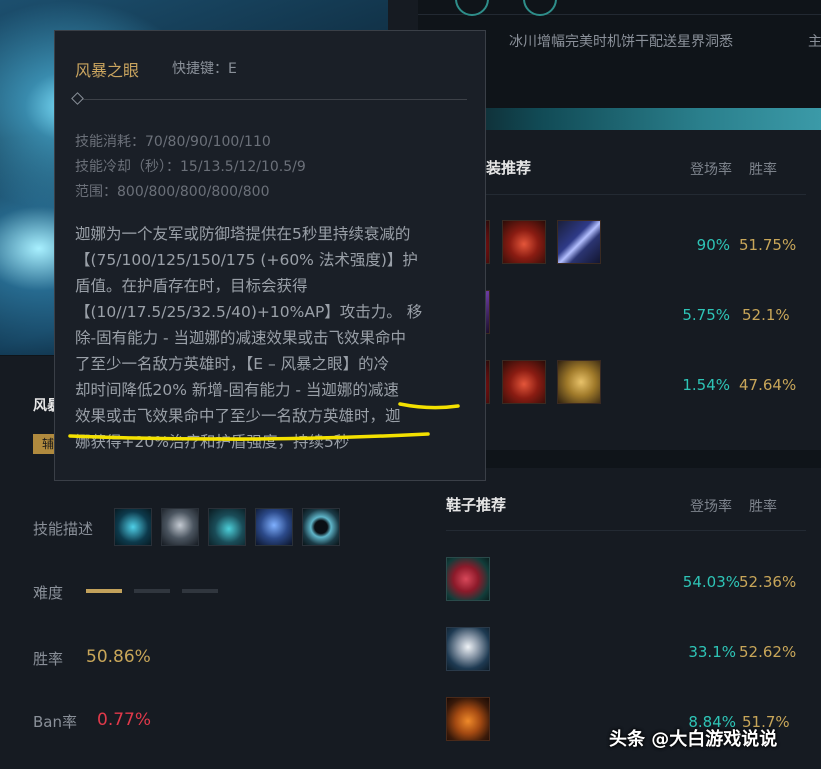 This screenshot has width=821, height=769. Describe the element at coordinates (693, 739) in the screenshot. I see `watermark: 头条 @大白游戏说说` at that location.